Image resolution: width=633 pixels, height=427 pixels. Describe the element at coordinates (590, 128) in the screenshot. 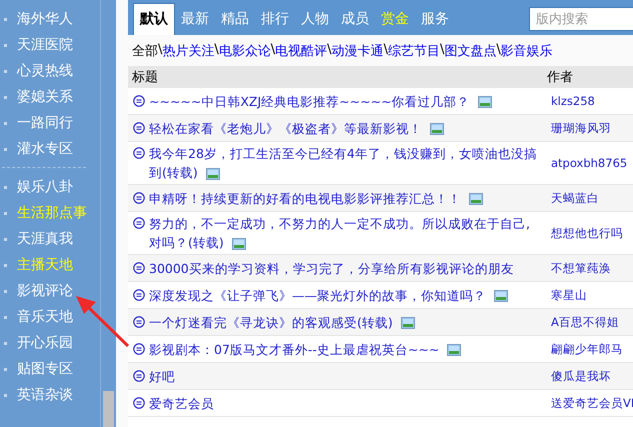

I see `author-link: 珊瑚海风羽` at that location.